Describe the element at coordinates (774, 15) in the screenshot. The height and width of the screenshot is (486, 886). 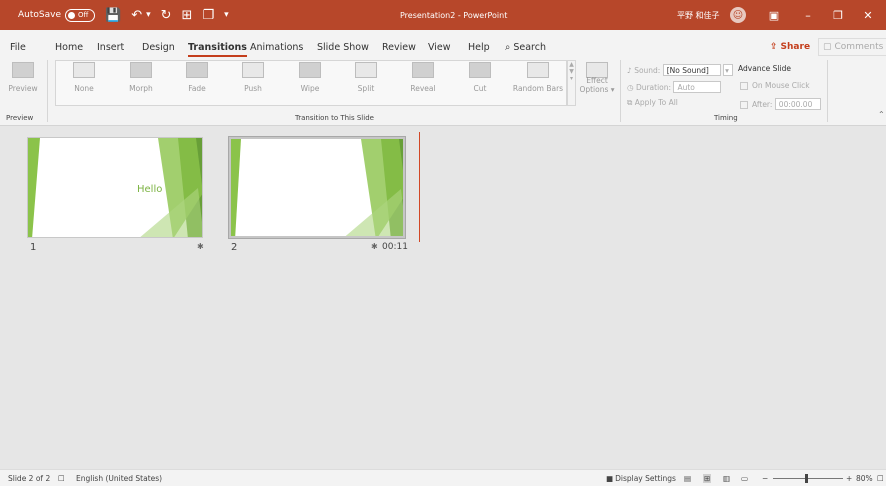
I see `ribbon-display-options-icon: ▣` at that location.